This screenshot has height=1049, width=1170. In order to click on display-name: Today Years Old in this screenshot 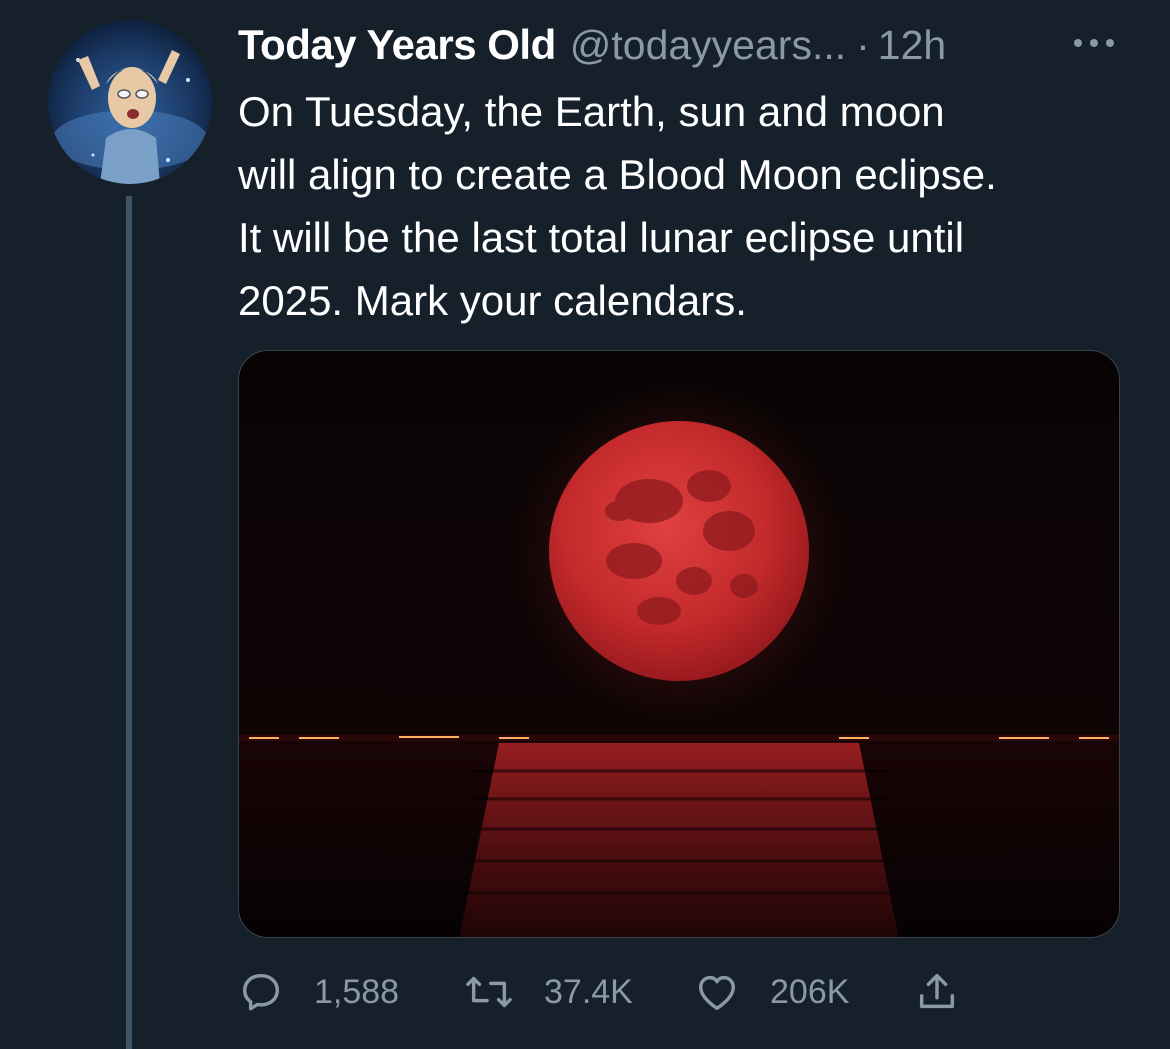, I will do `click(397, 45)`.